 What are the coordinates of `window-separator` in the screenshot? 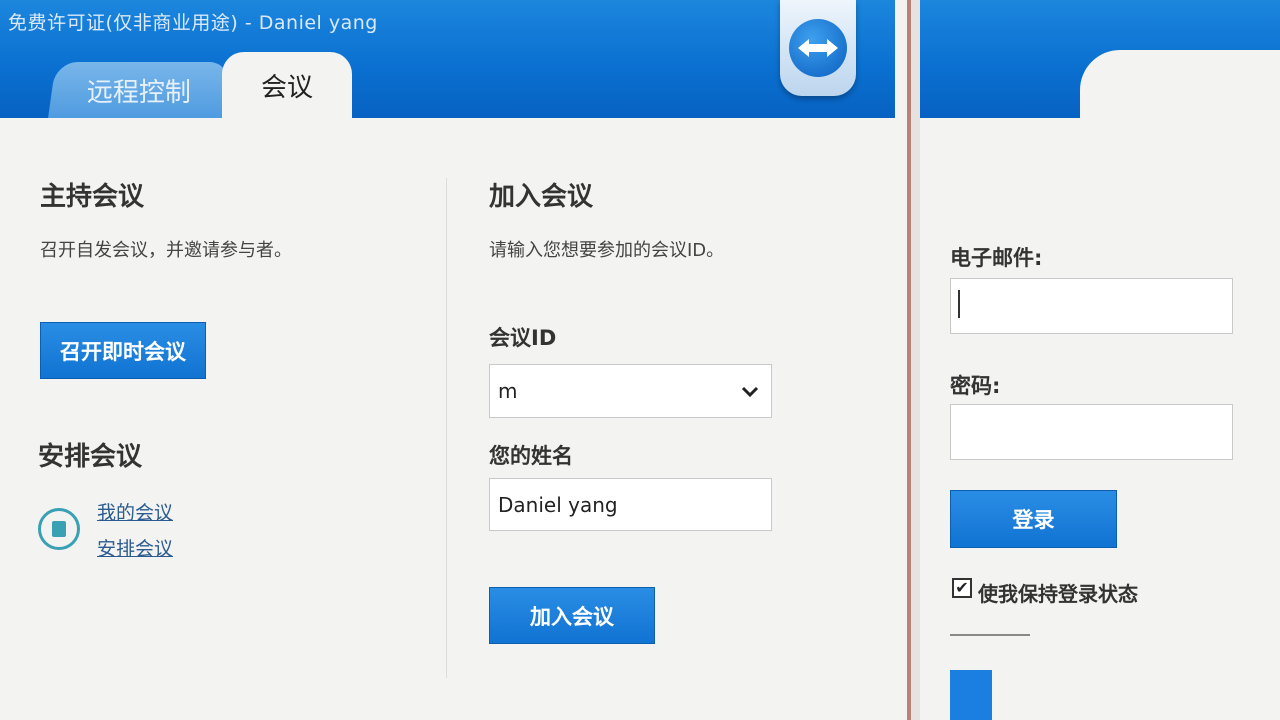 It's located at (907, 360).